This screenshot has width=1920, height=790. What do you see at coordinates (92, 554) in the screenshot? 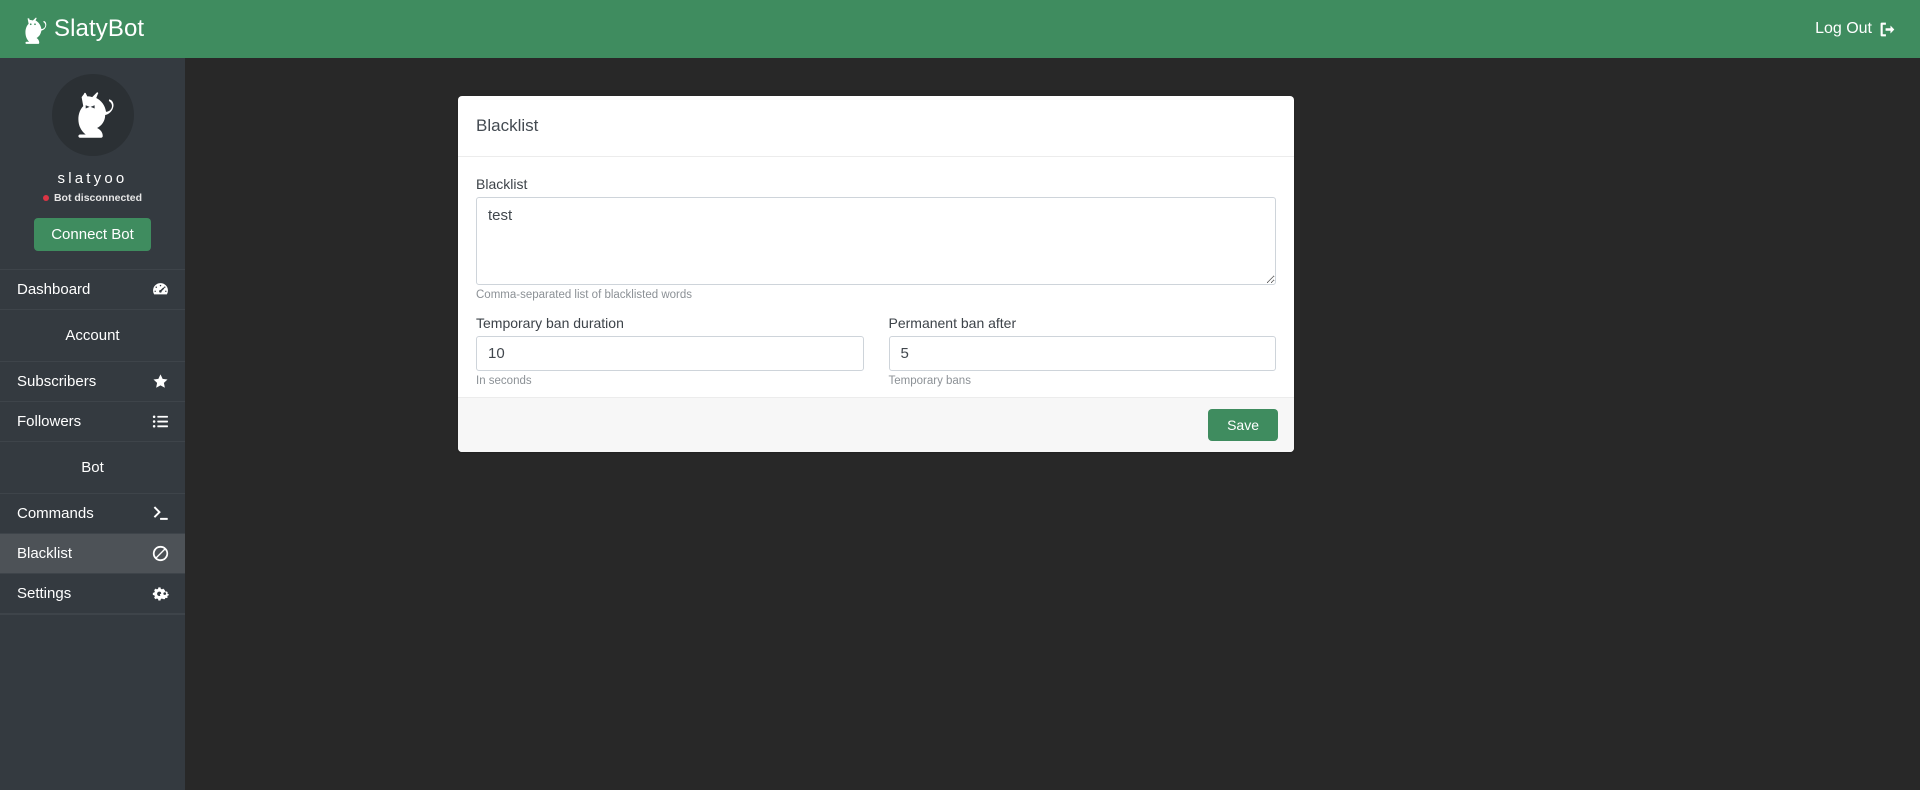
I see `sidebar-item-blacklist: Blacklist` at bounding box center [92, 554].